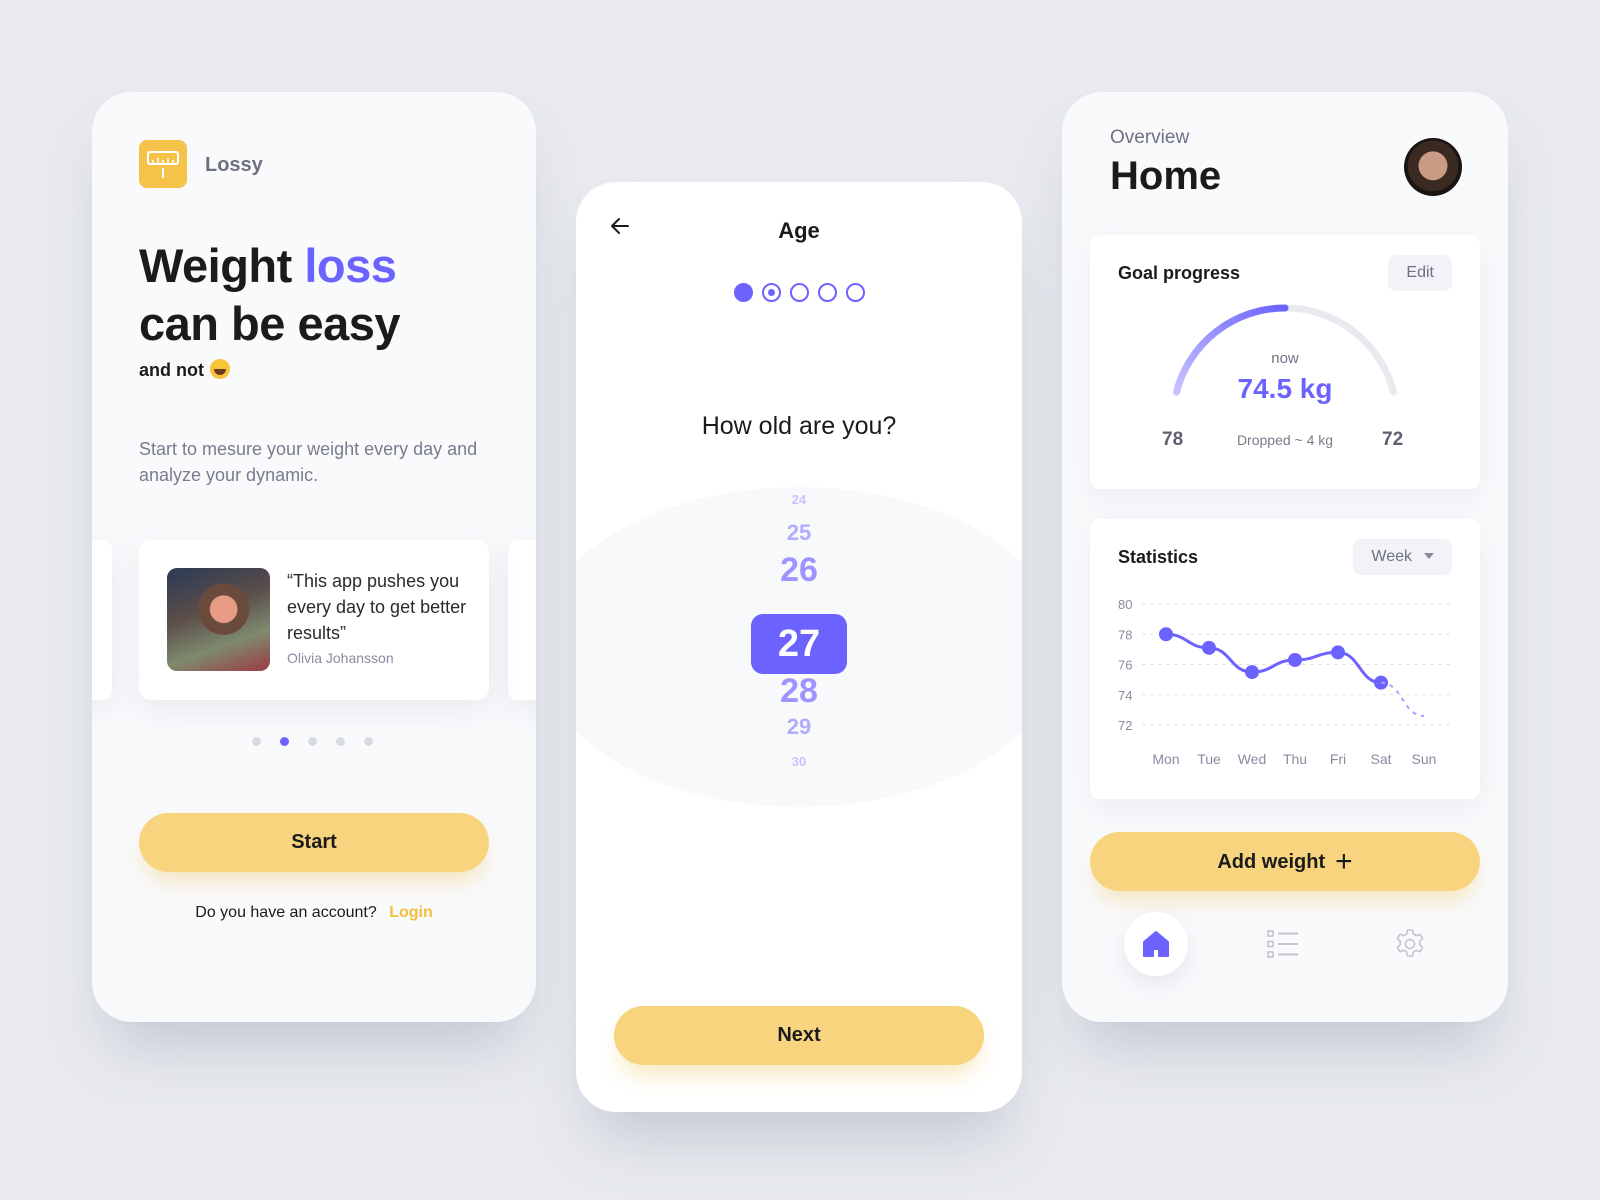 The width and height of the screenshot is (1600, 1200). I want to click on list-icon, so click(1282, 944).